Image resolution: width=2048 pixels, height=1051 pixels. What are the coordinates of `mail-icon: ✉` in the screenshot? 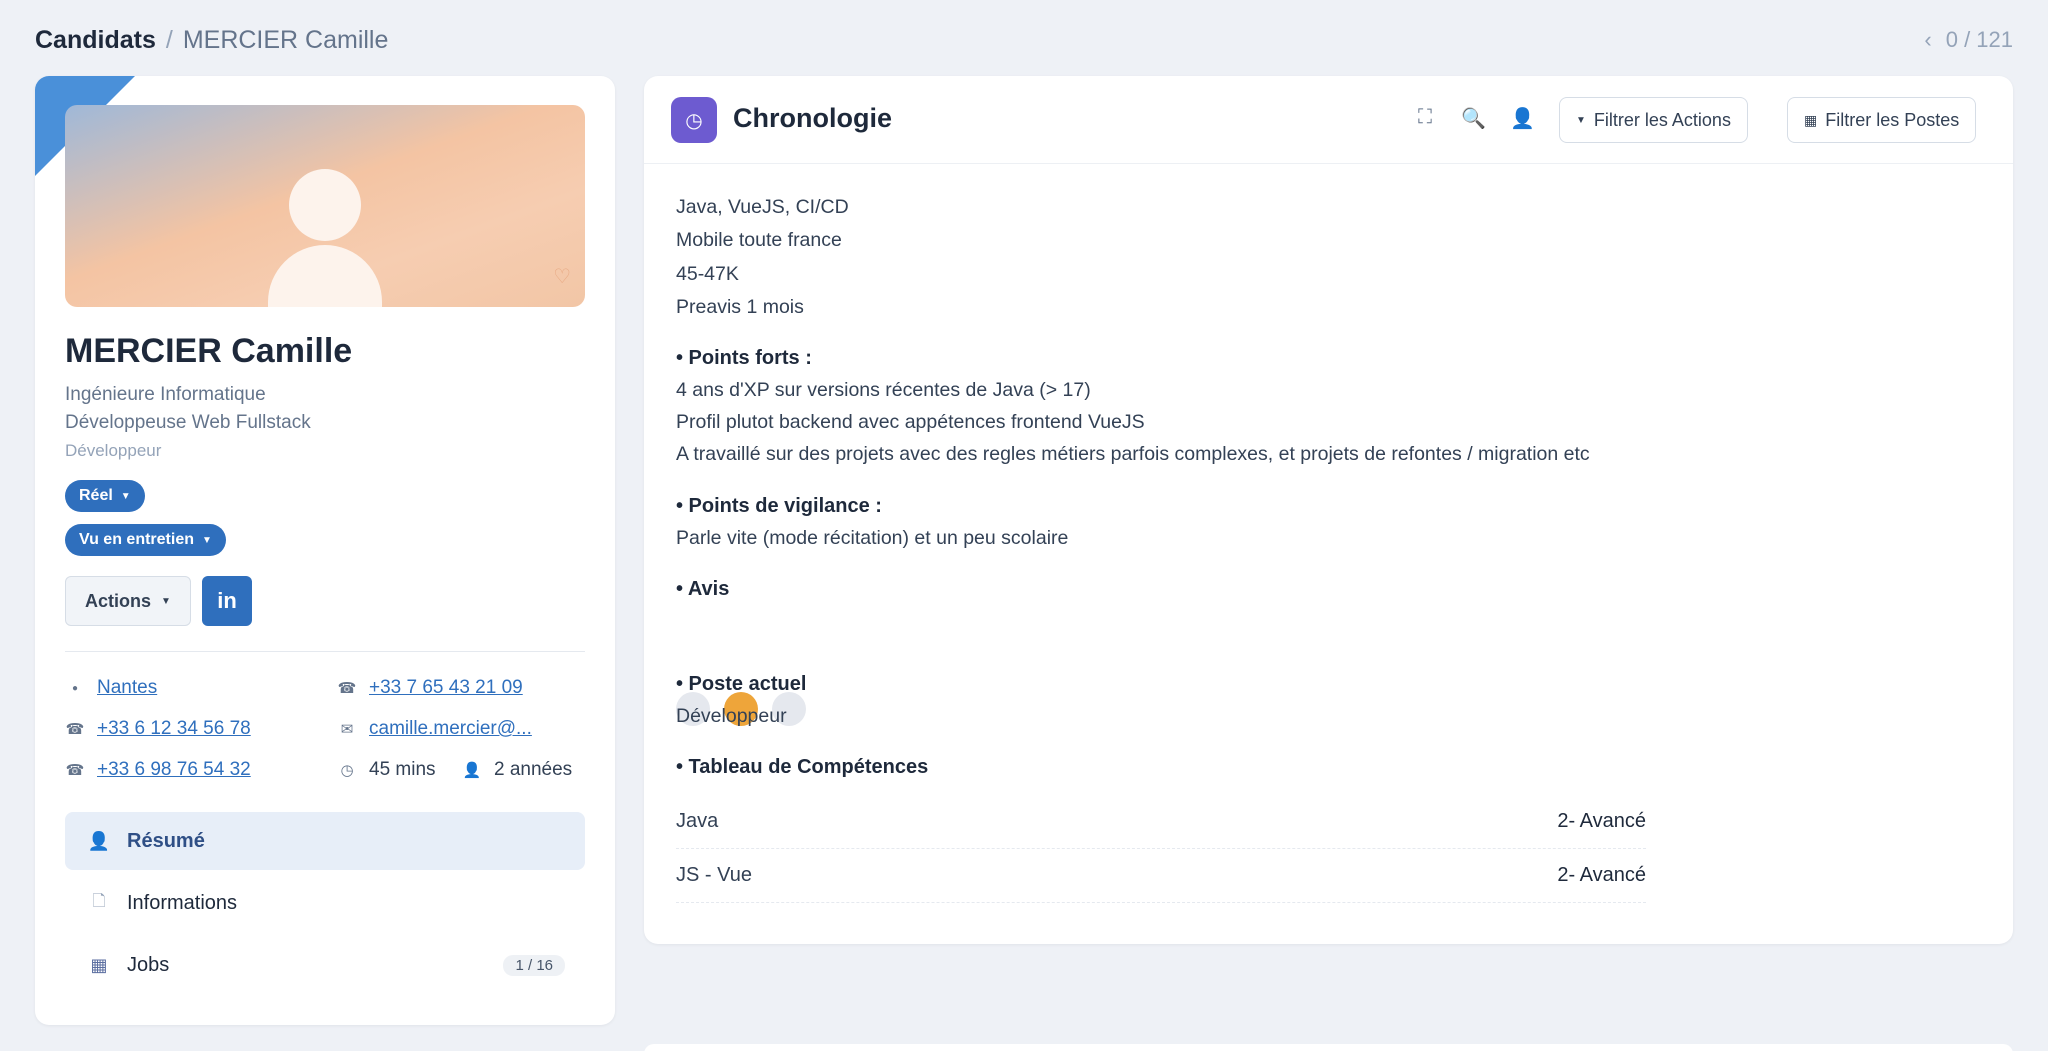 It's located at (347, 729).